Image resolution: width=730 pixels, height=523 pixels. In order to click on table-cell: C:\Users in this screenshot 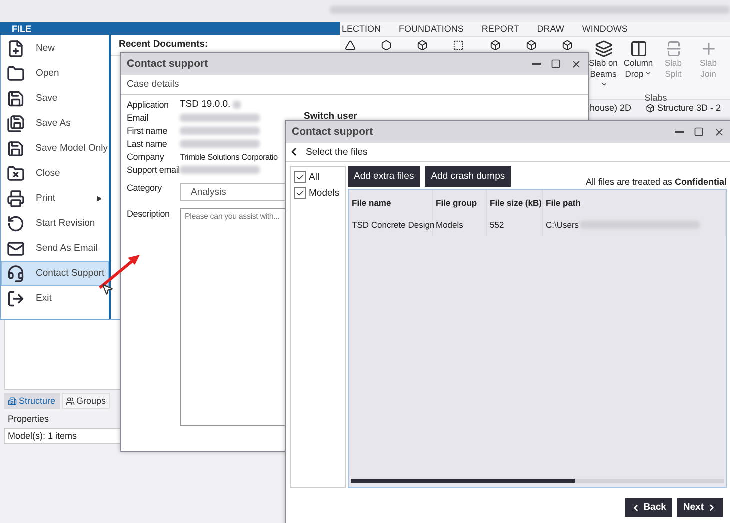, I will do `click(634, 225)`.